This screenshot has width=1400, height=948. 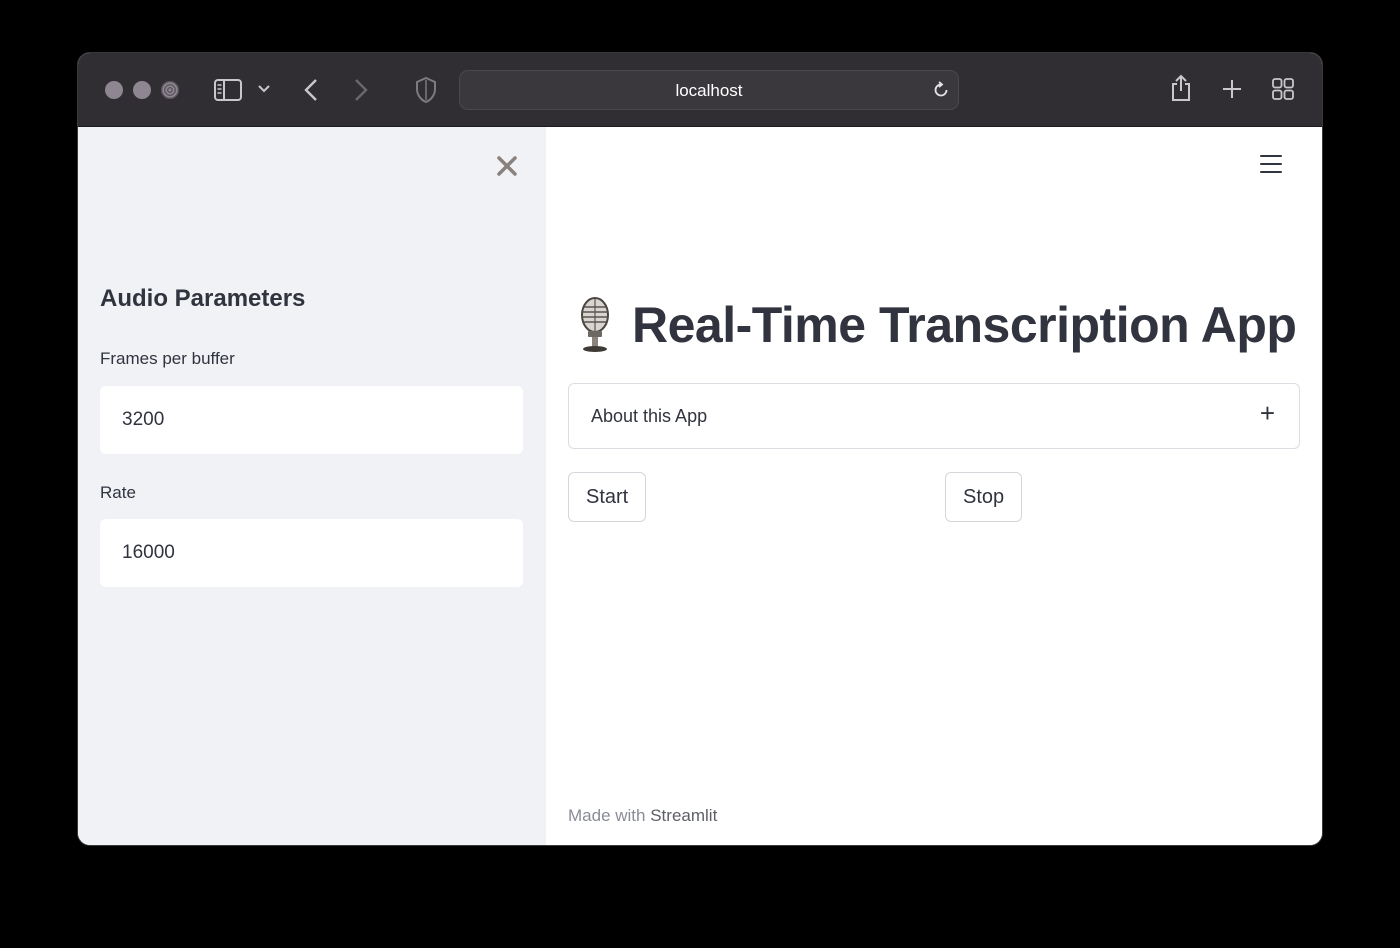 I want to click on plus-icon: +, so click(x=1267, y=413).